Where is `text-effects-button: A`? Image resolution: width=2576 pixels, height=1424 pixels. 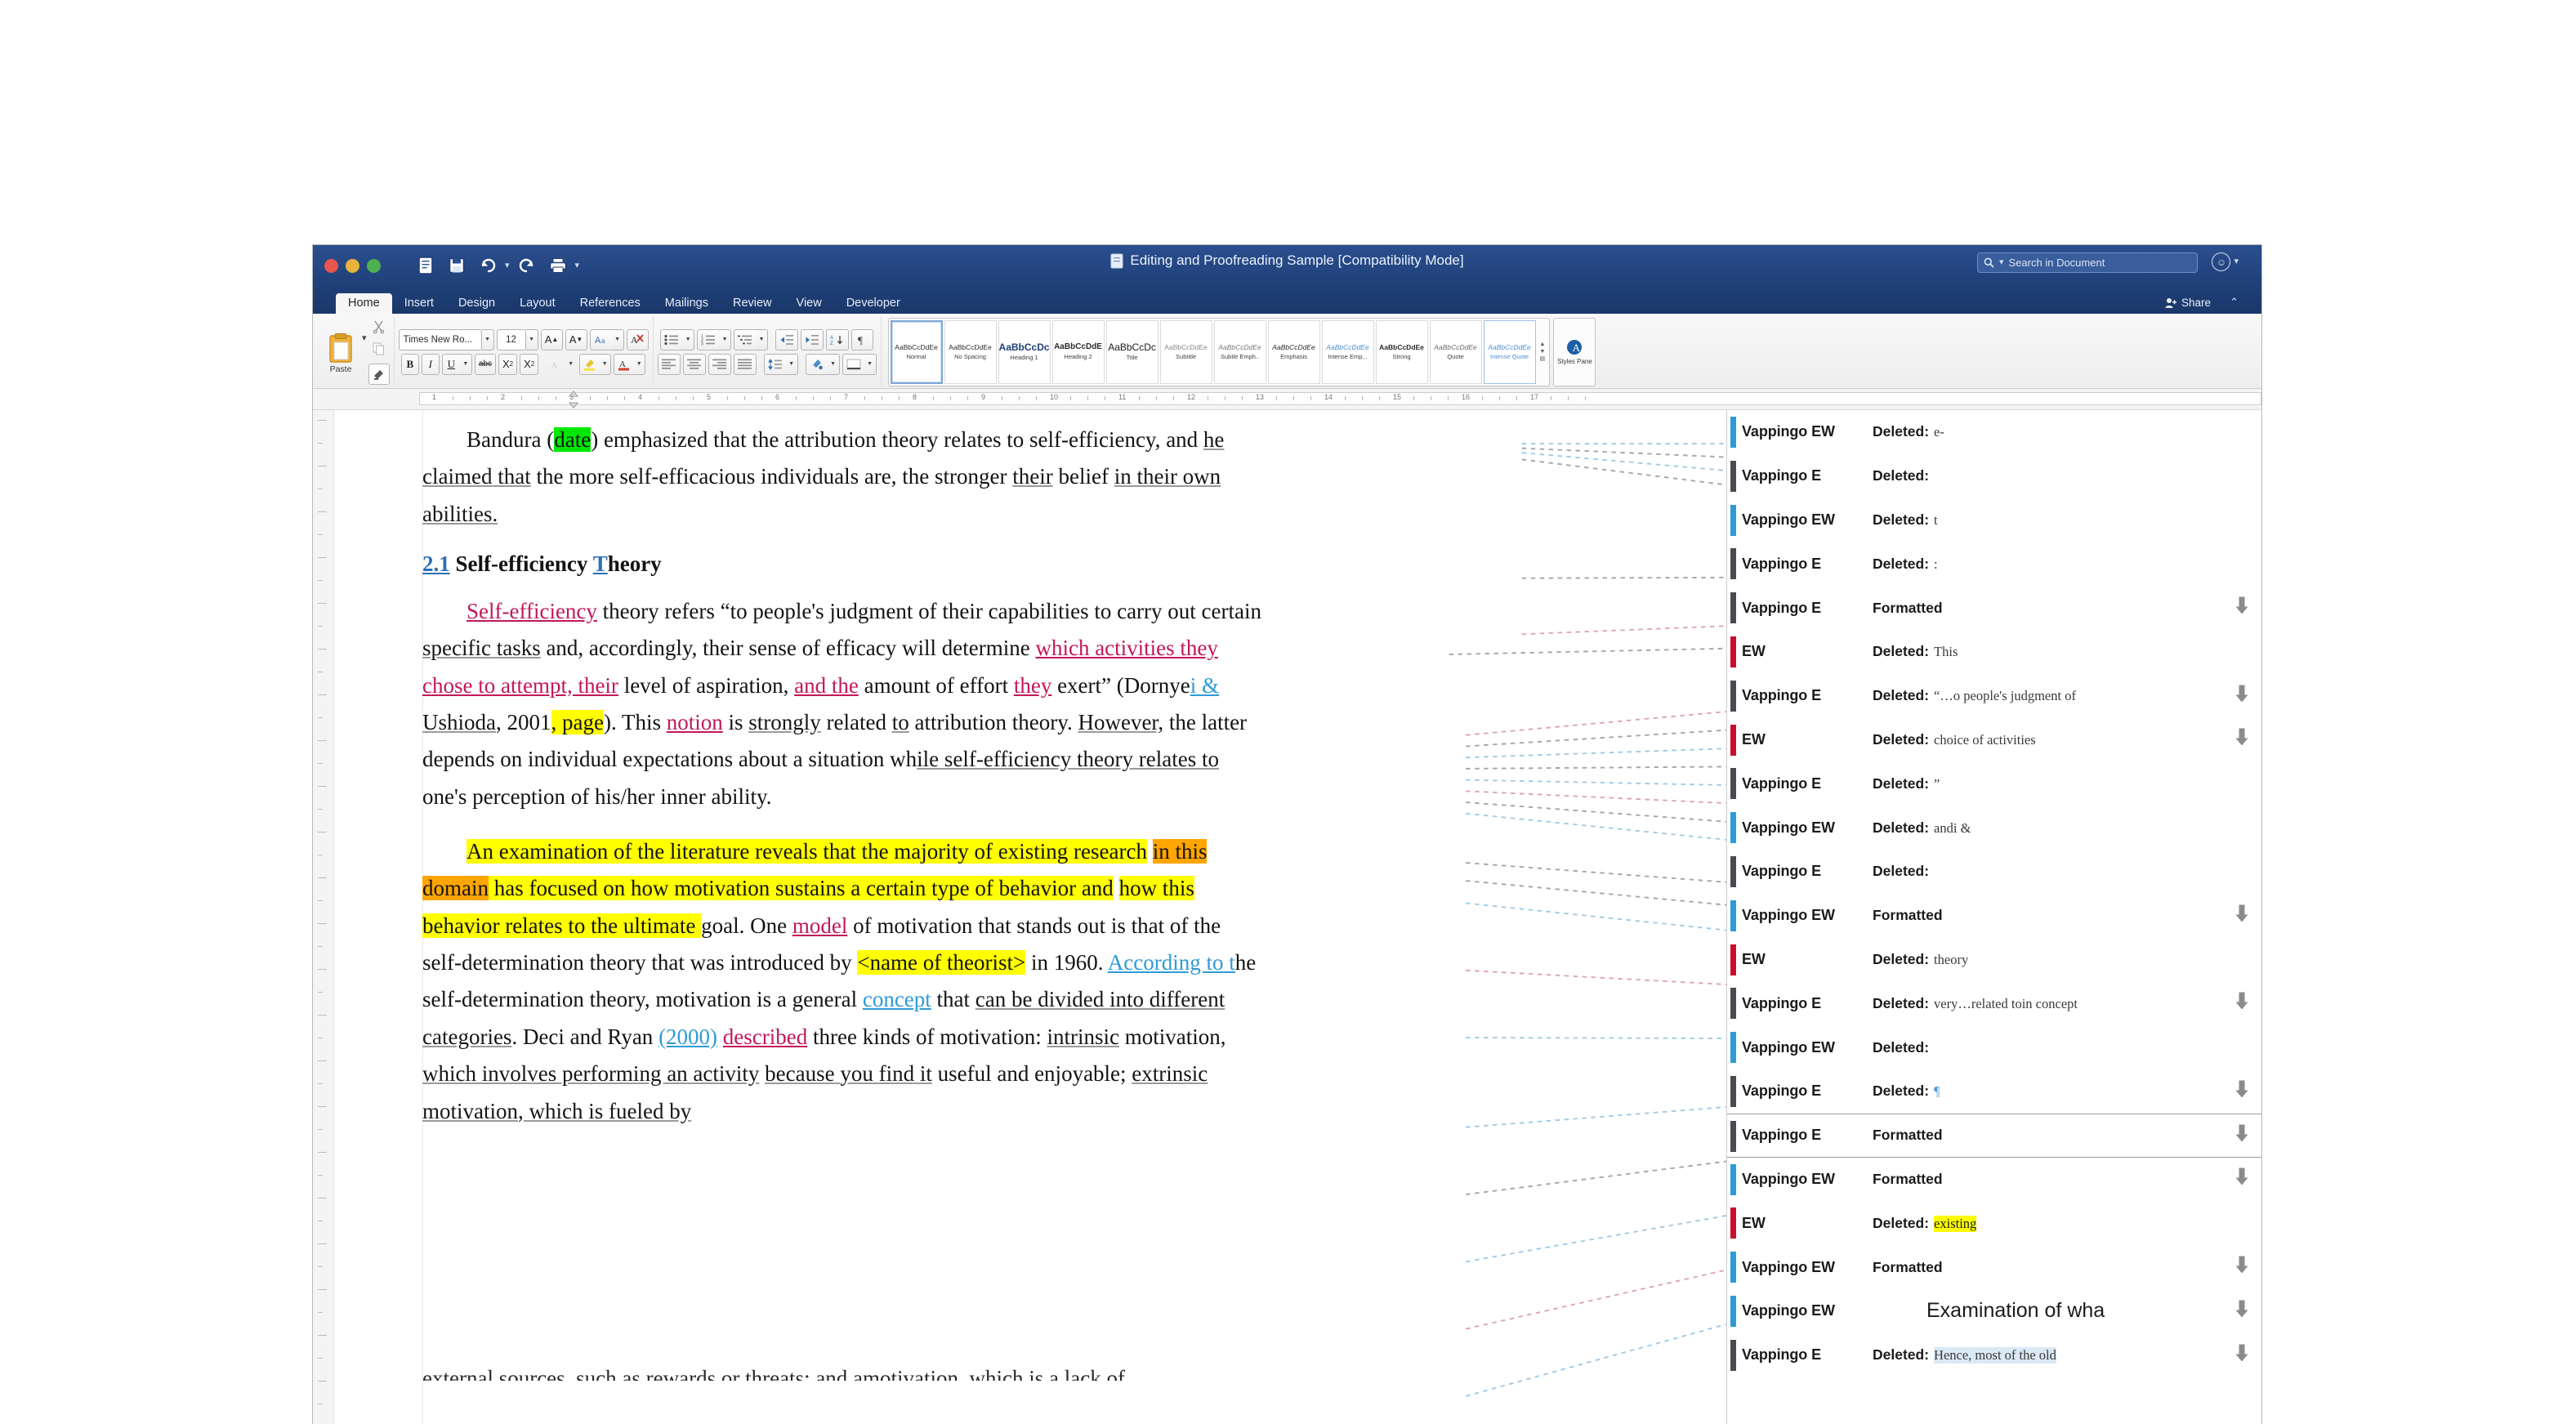 text-effects-button: A is located at coordinates (555, 364).